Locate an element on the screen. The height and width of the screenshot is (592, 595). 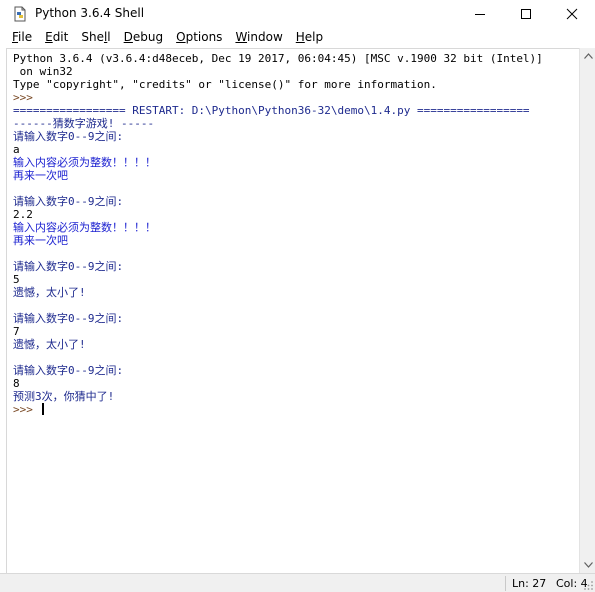
text-cursor is located at coordinates (42, 409).